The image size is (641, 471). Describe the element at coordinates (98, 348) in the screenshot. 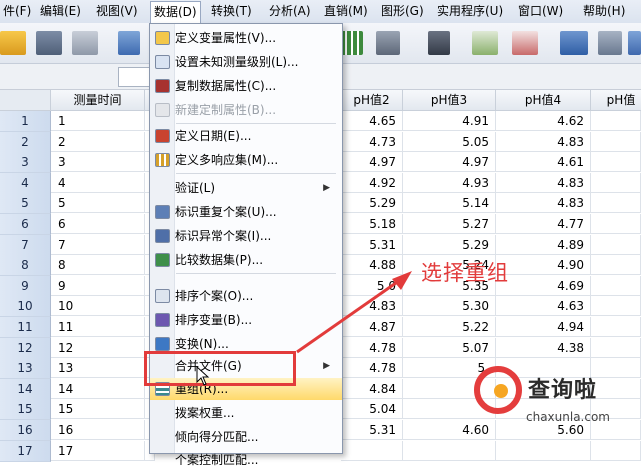

I see `table-cell-time: 12` at that location.